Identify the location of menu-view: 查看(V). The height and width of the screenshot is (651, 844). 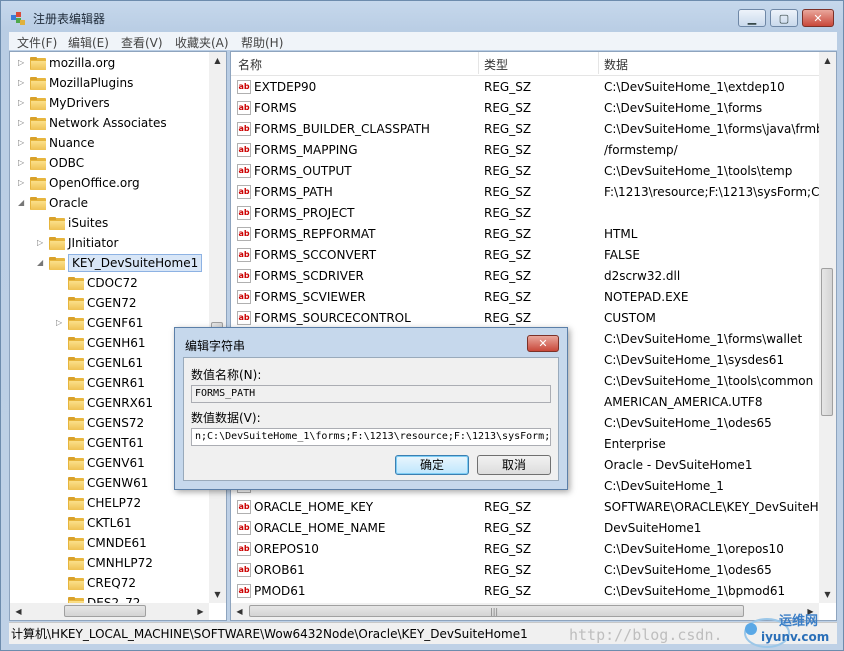
(142, 42).